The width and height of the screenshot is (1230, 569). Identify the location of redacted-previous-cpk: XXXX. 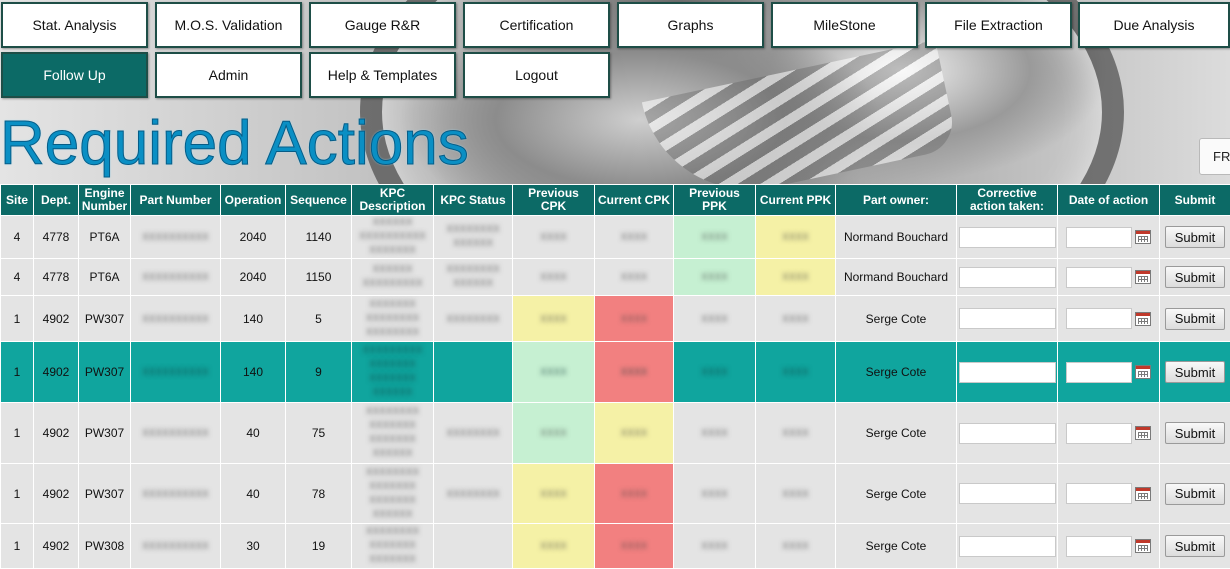
(553, 495).